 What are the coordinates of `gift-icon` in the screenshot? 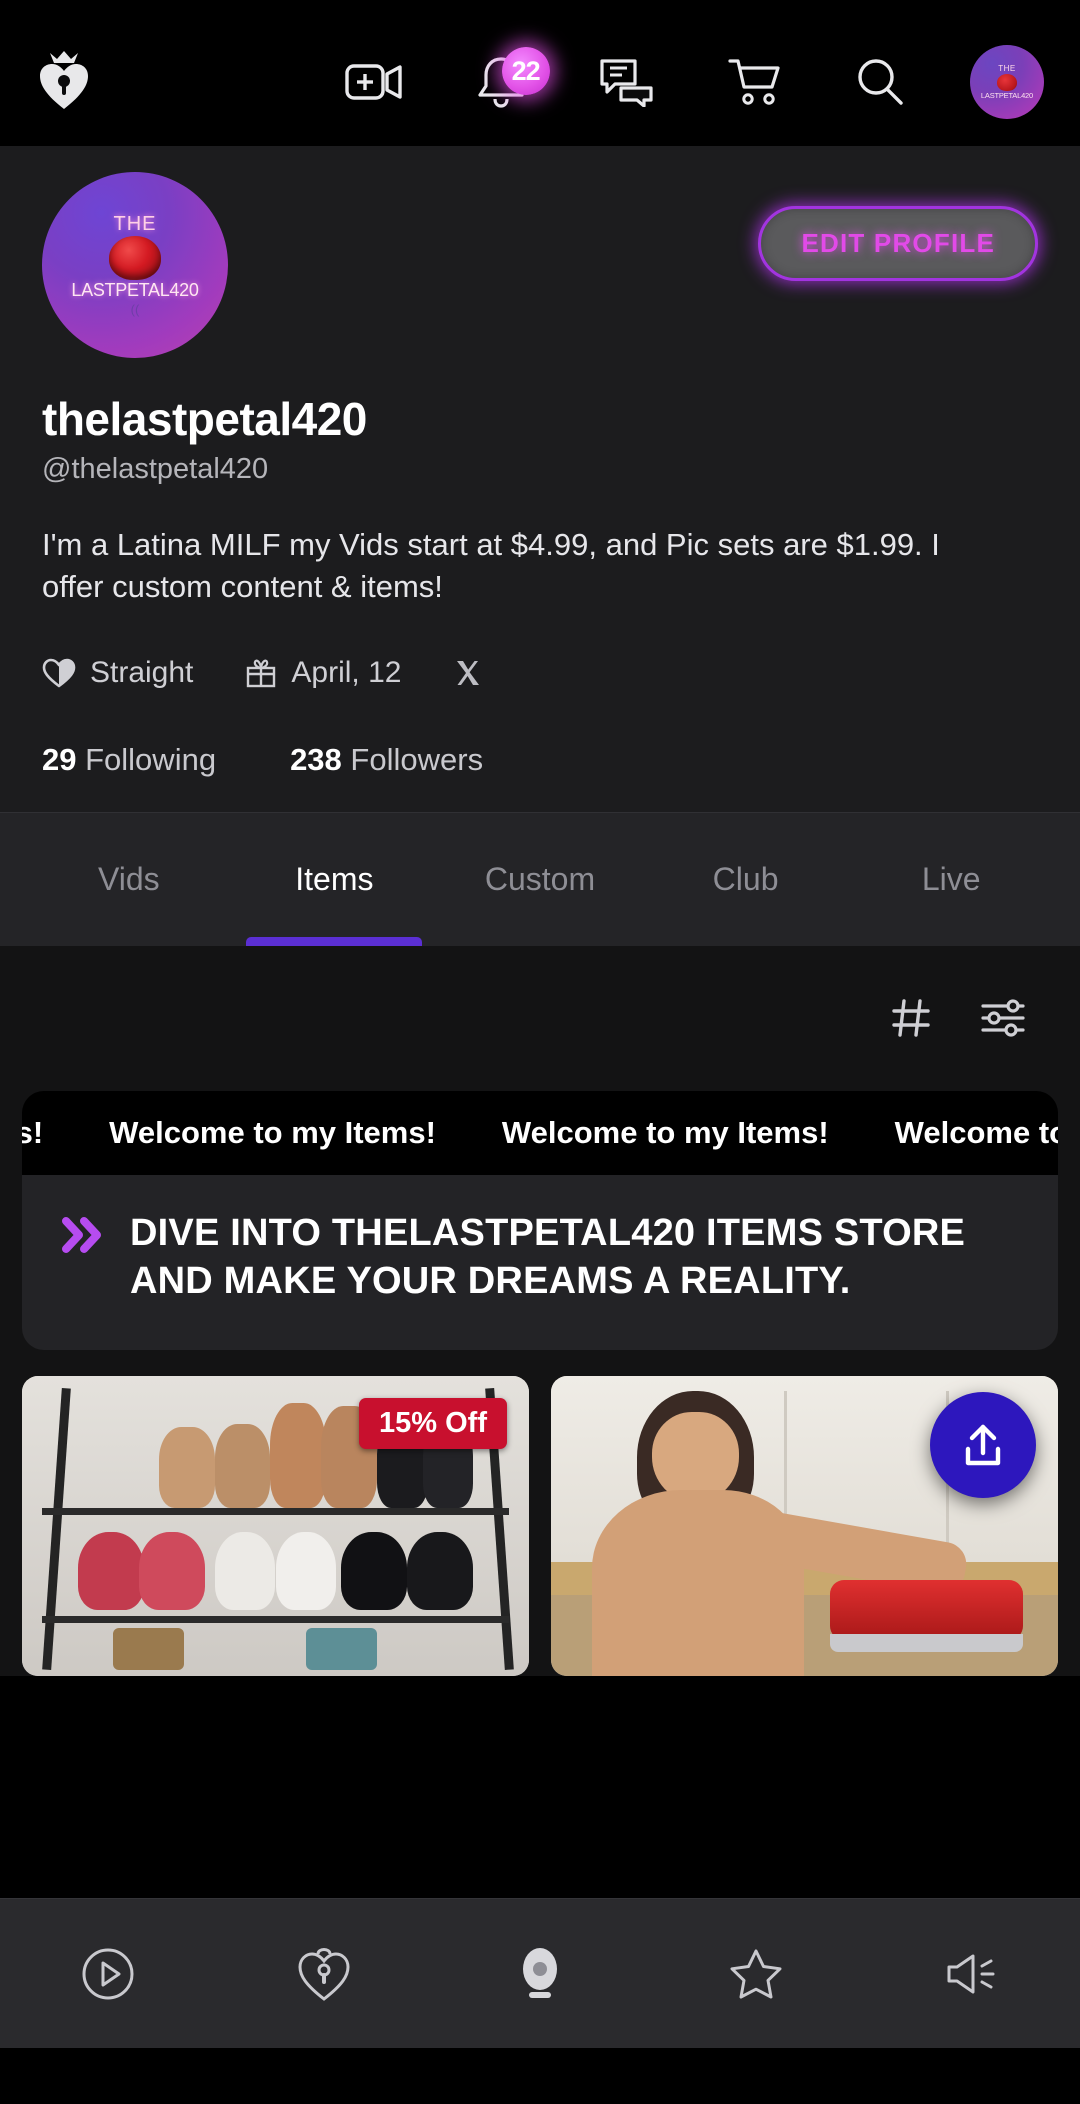 It's located at (261, 673).